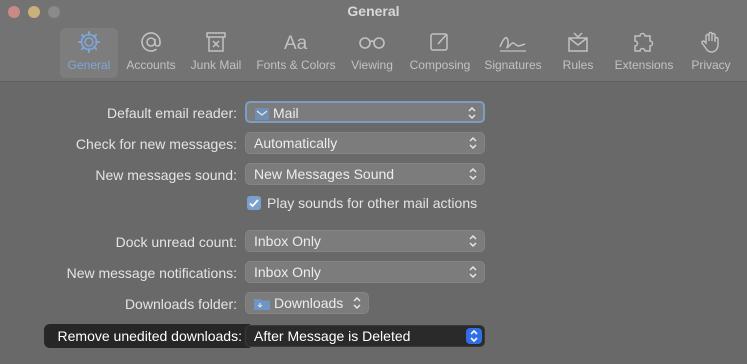  I want to click on tab-rules: Rules, so click(578, 53).